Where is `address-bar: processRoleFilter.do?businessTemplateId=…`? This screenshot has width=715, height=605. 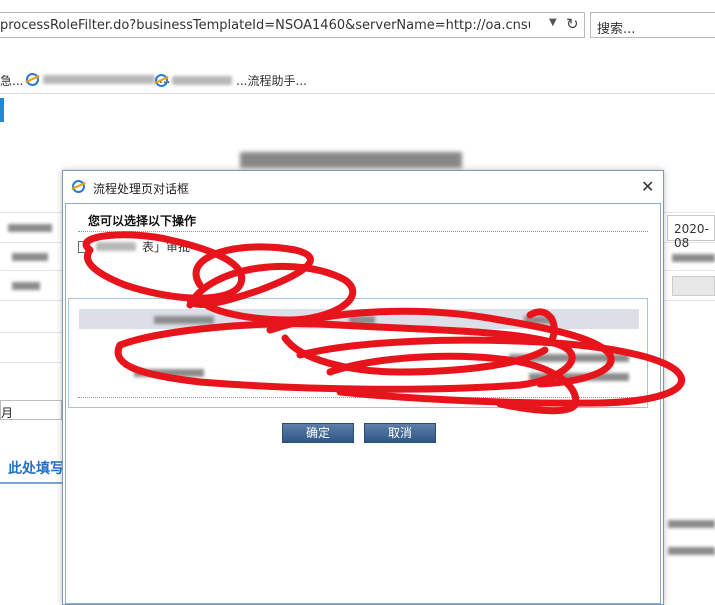 address-bar: processRoleFilter.do?businessTemplateId=… is located at coordinates (292, 25).